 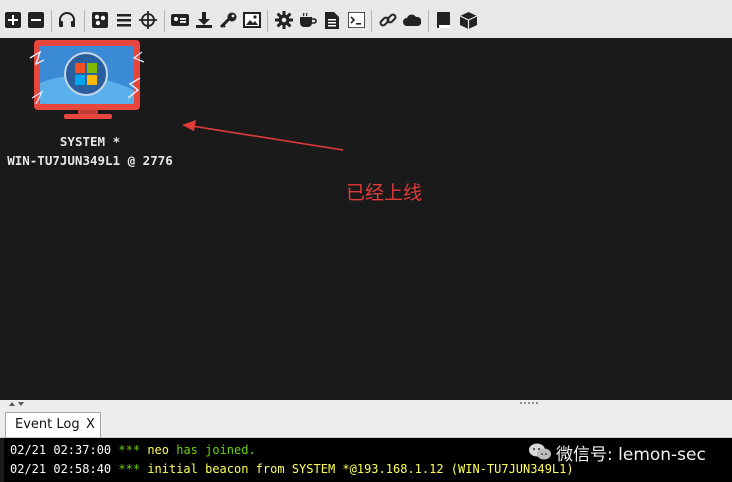 I want to click on watermark-text: 微信号: lemon-sec, so click(x=631, y=454).